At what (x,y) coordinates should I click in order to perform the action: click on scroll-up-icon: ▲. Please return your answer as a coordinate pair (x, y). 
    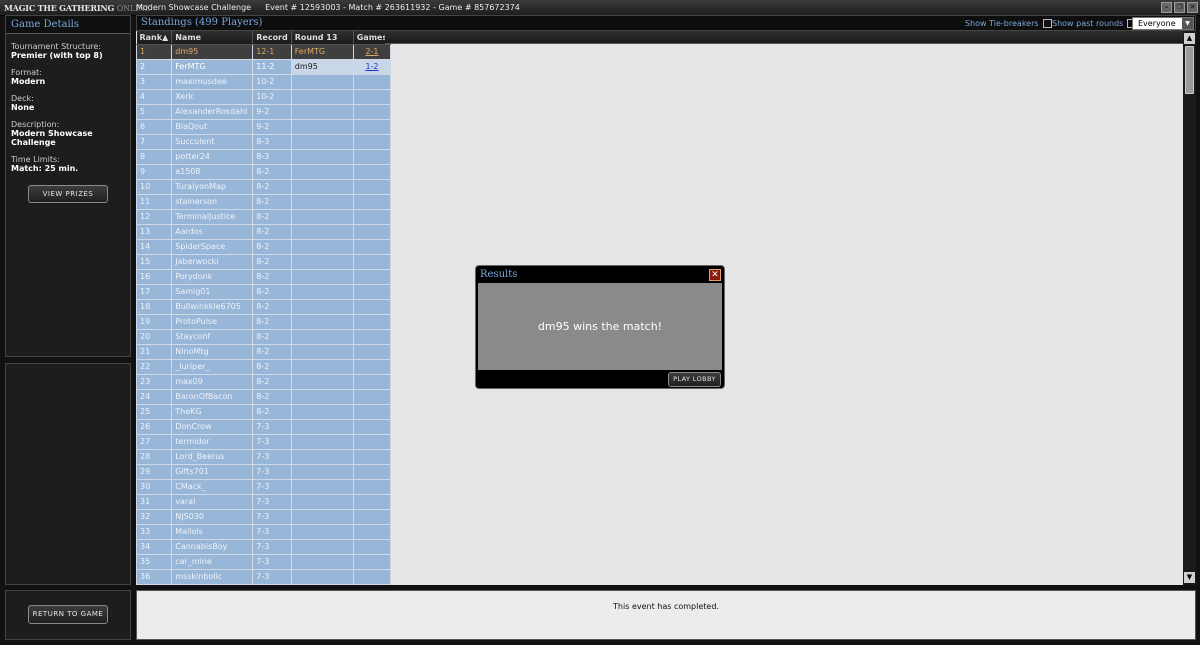
    Looking at the image, I should click on (1189, 38).